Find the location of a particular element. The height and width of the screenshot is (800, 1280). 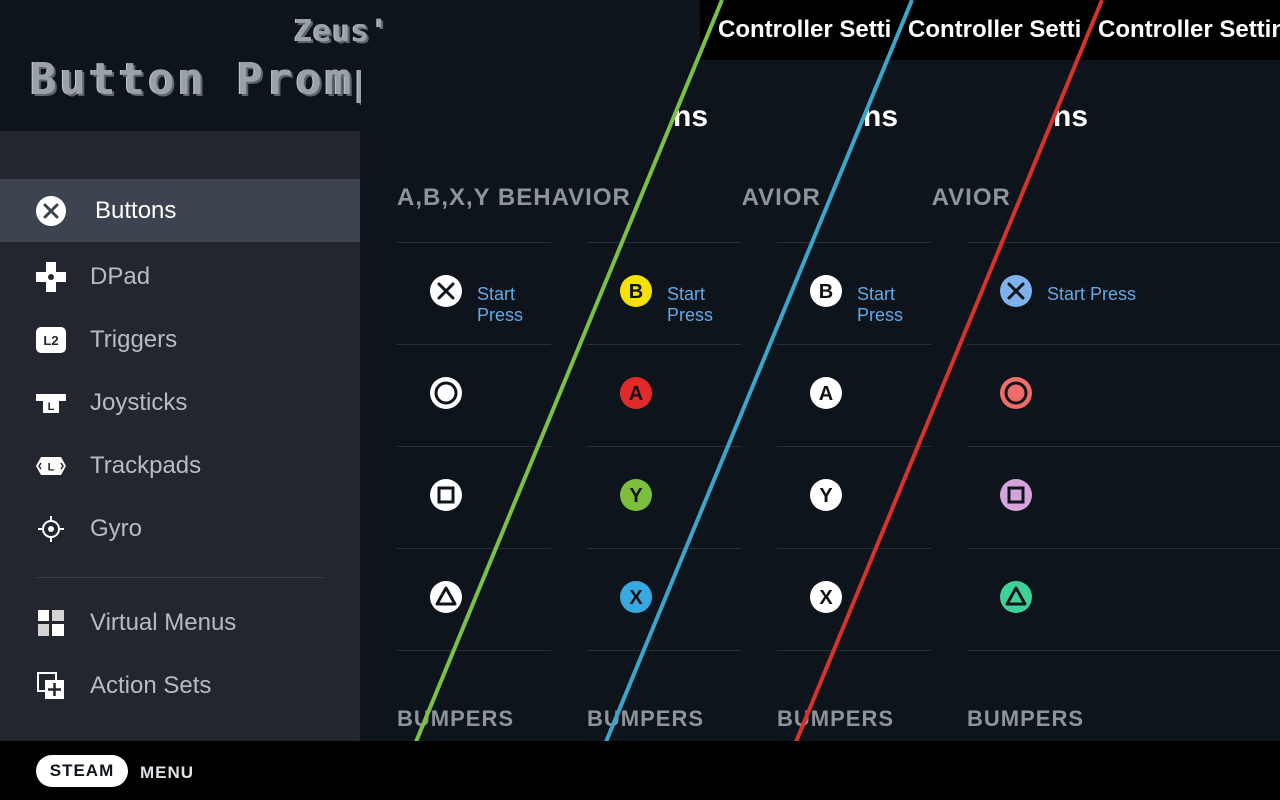

sidebar-item-label: DPad is located at coordinates (120, 276).